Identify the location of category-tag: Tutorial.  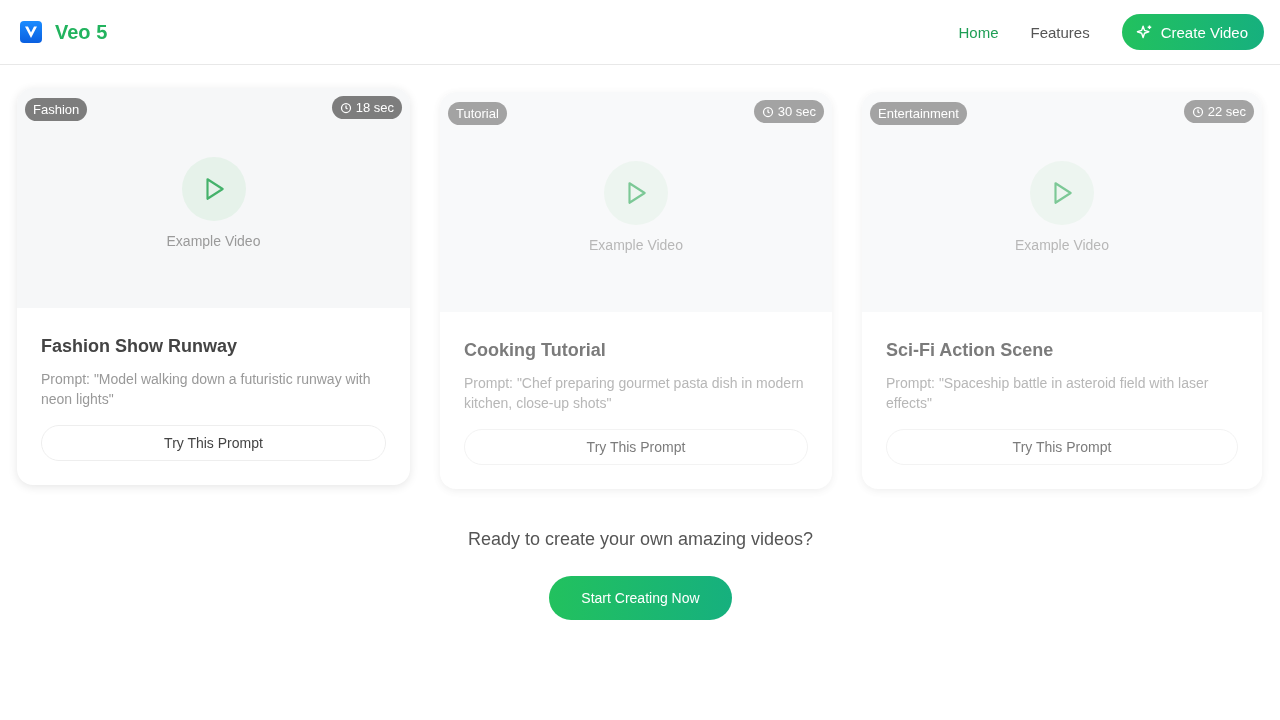
(477, 113).